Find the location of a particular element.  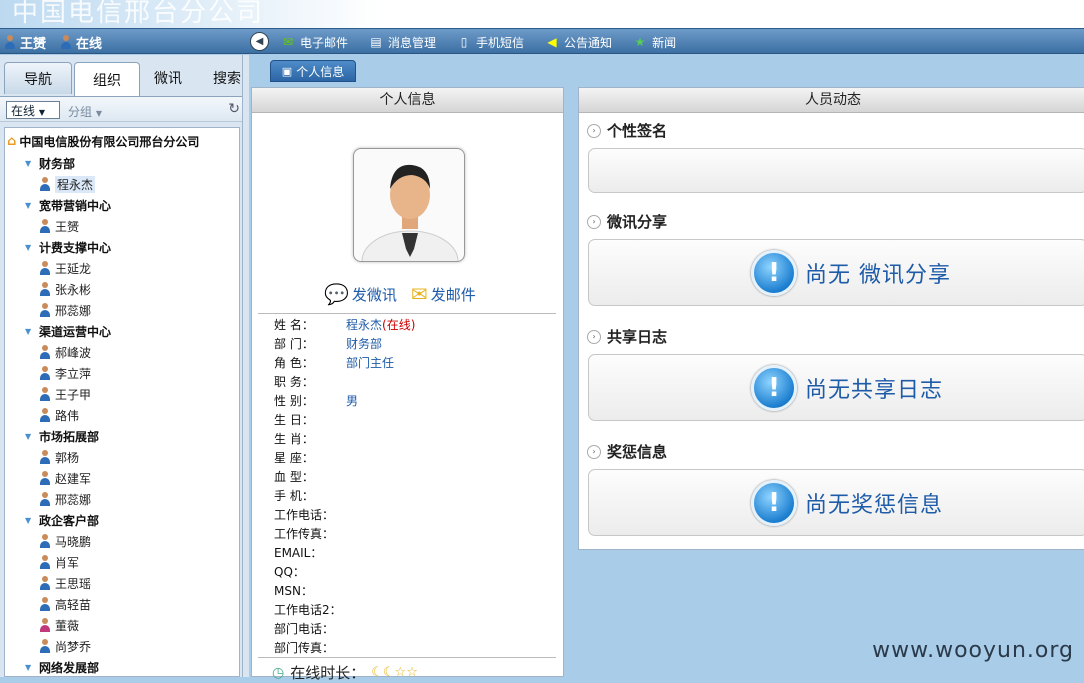

tree-person: 王赟 is located at coordinates (59, 226).